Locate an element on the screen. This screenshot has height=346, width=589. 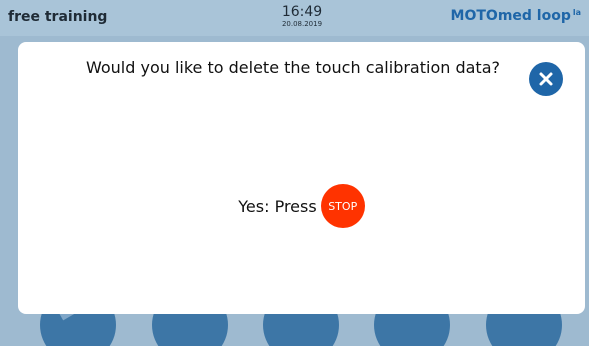
clock-date: 20.08.2019 is located at coordinates (302, 24).